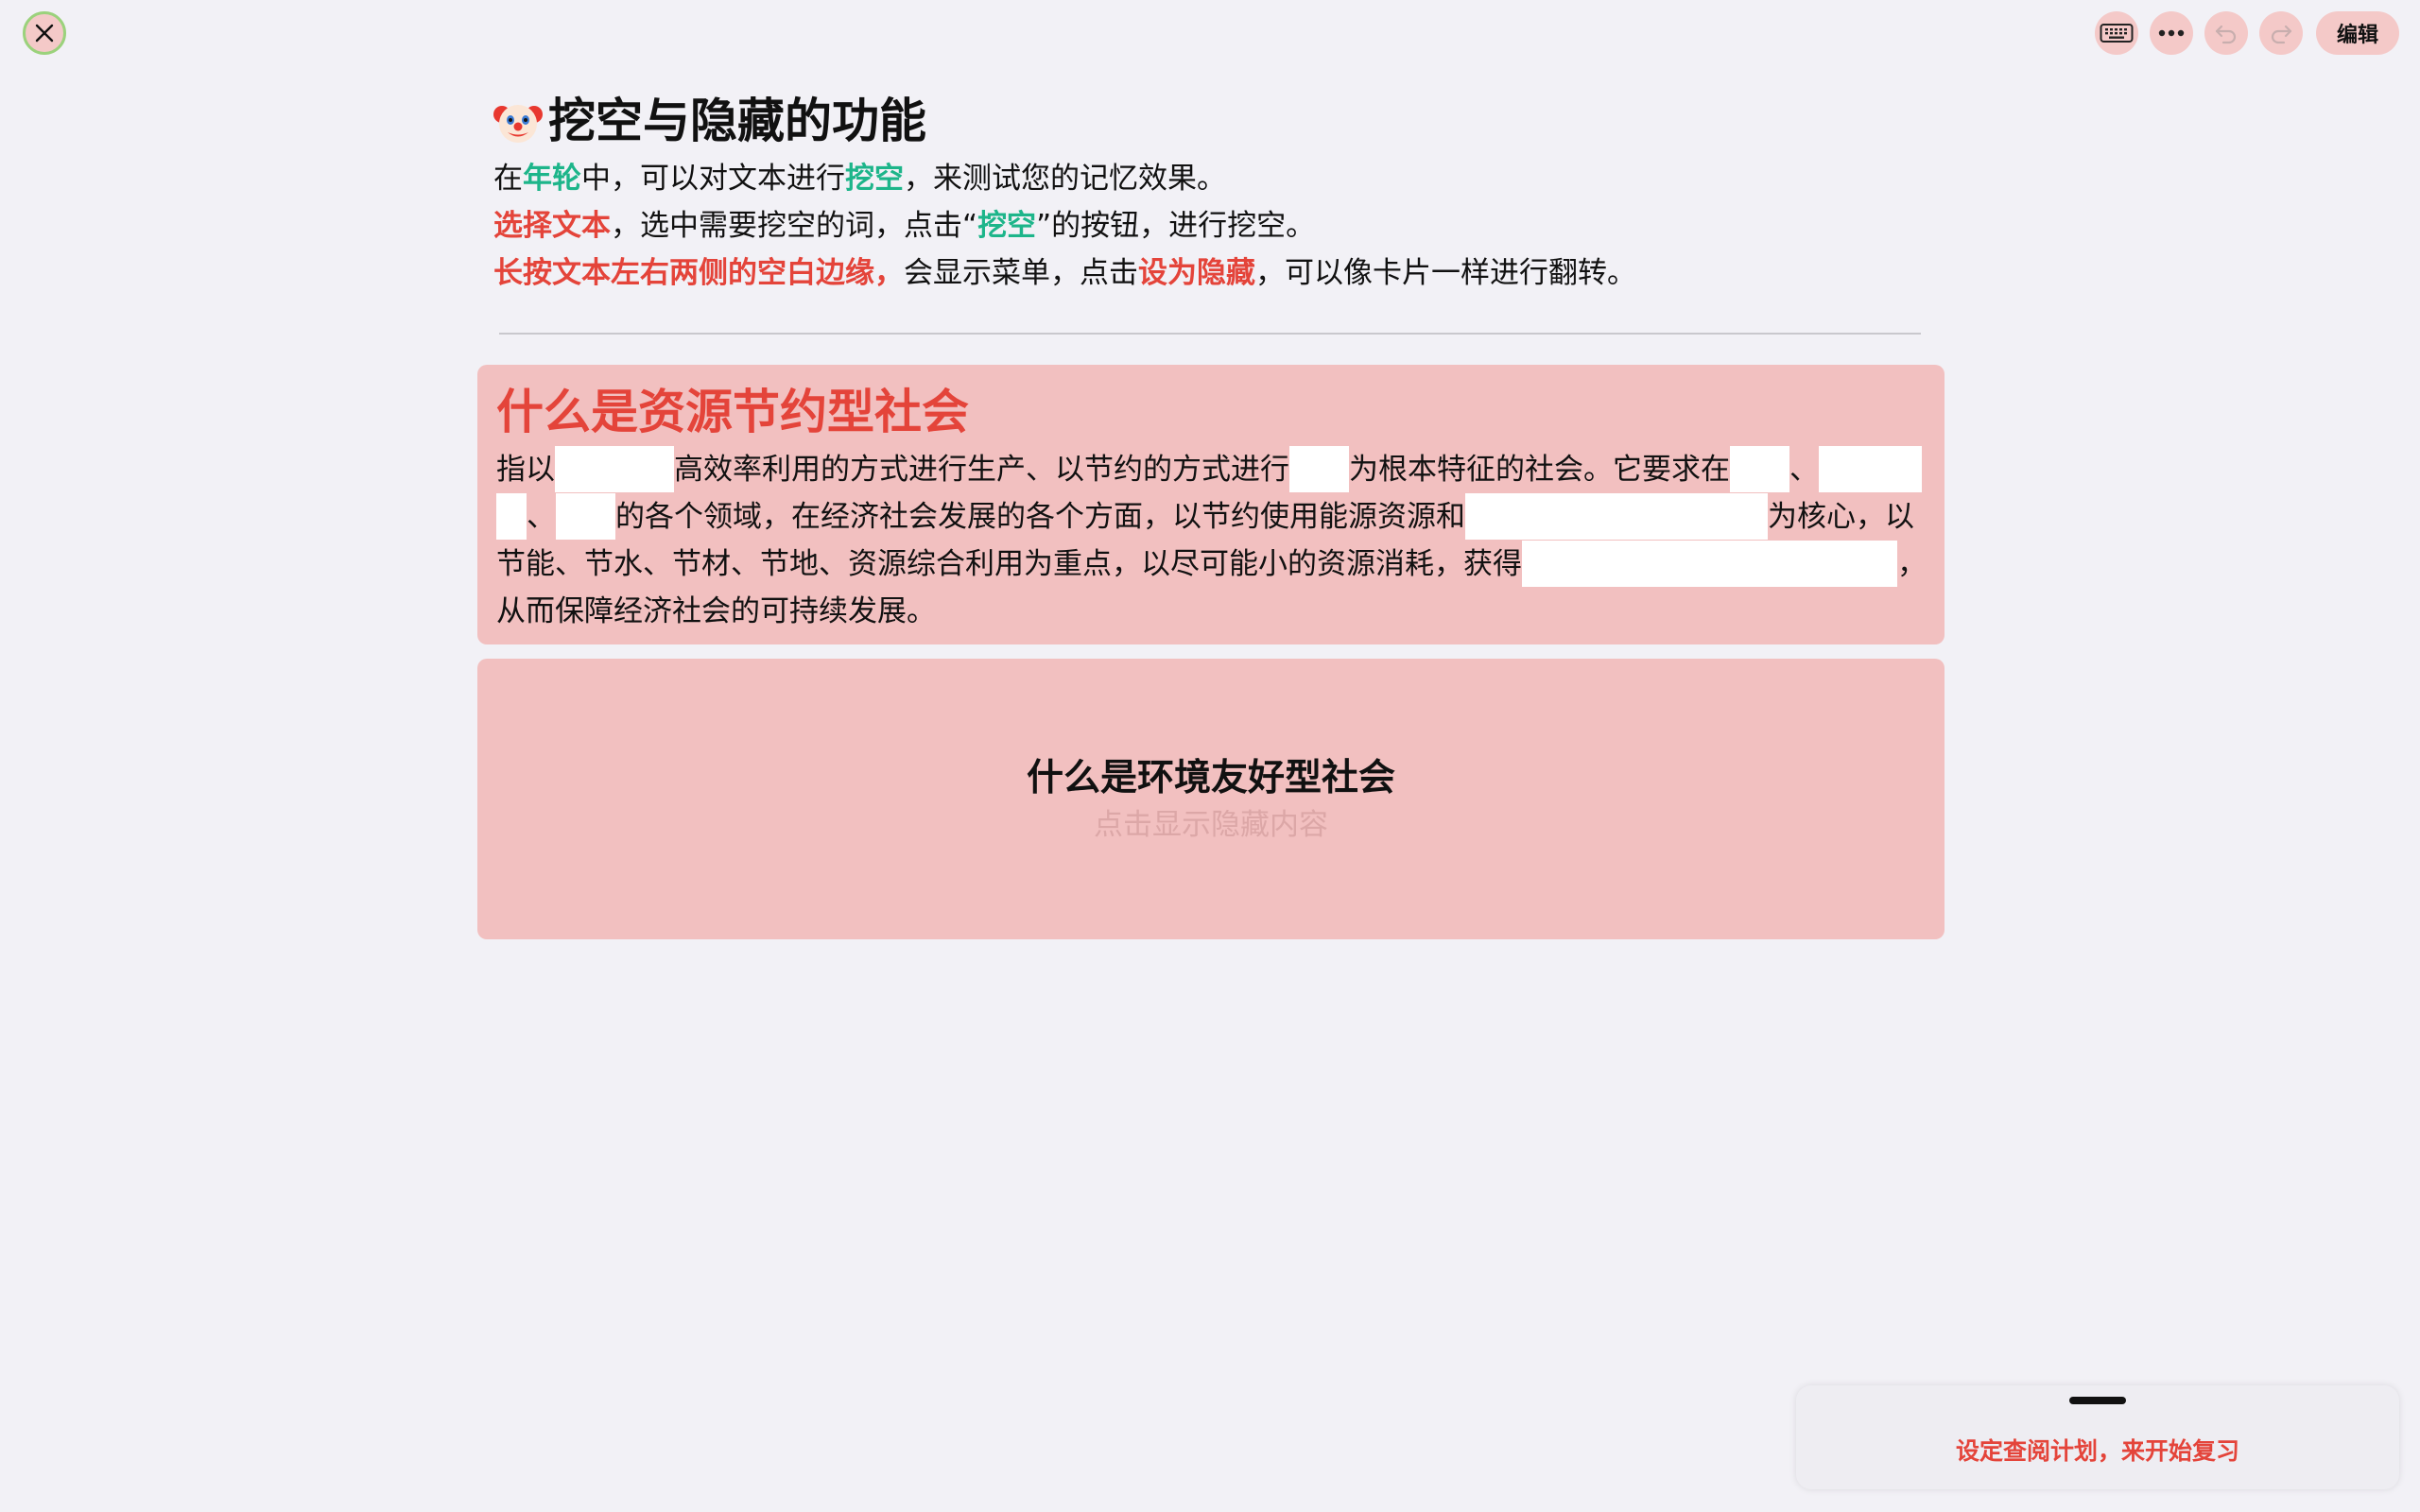 The image size is (2420, 1512). I want to click on redo-icon, so click(2281, 34).